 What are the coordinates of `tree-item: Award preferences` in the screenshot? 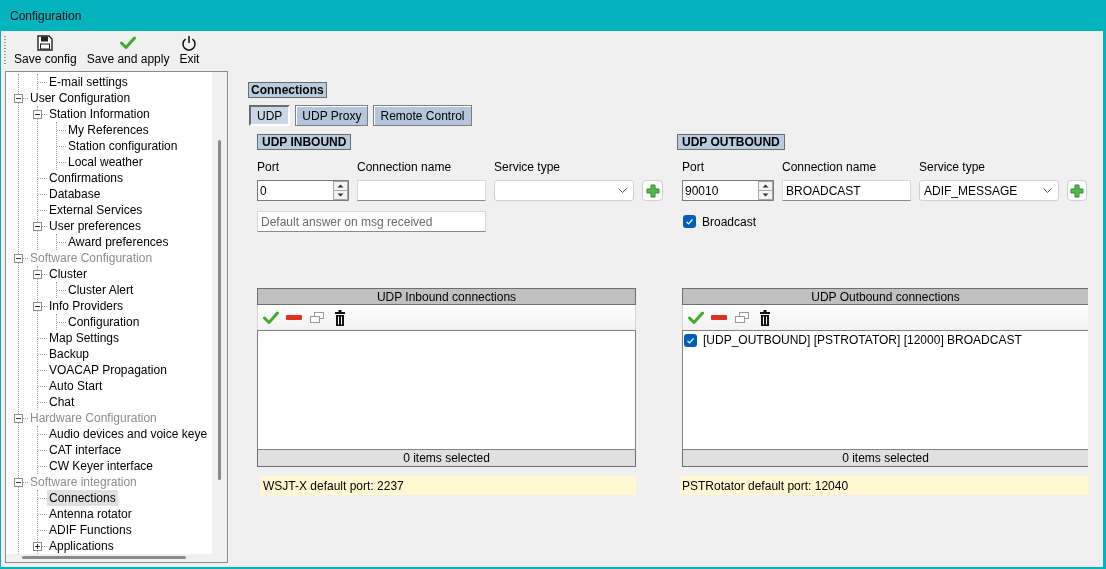 It's located at (118, 242).